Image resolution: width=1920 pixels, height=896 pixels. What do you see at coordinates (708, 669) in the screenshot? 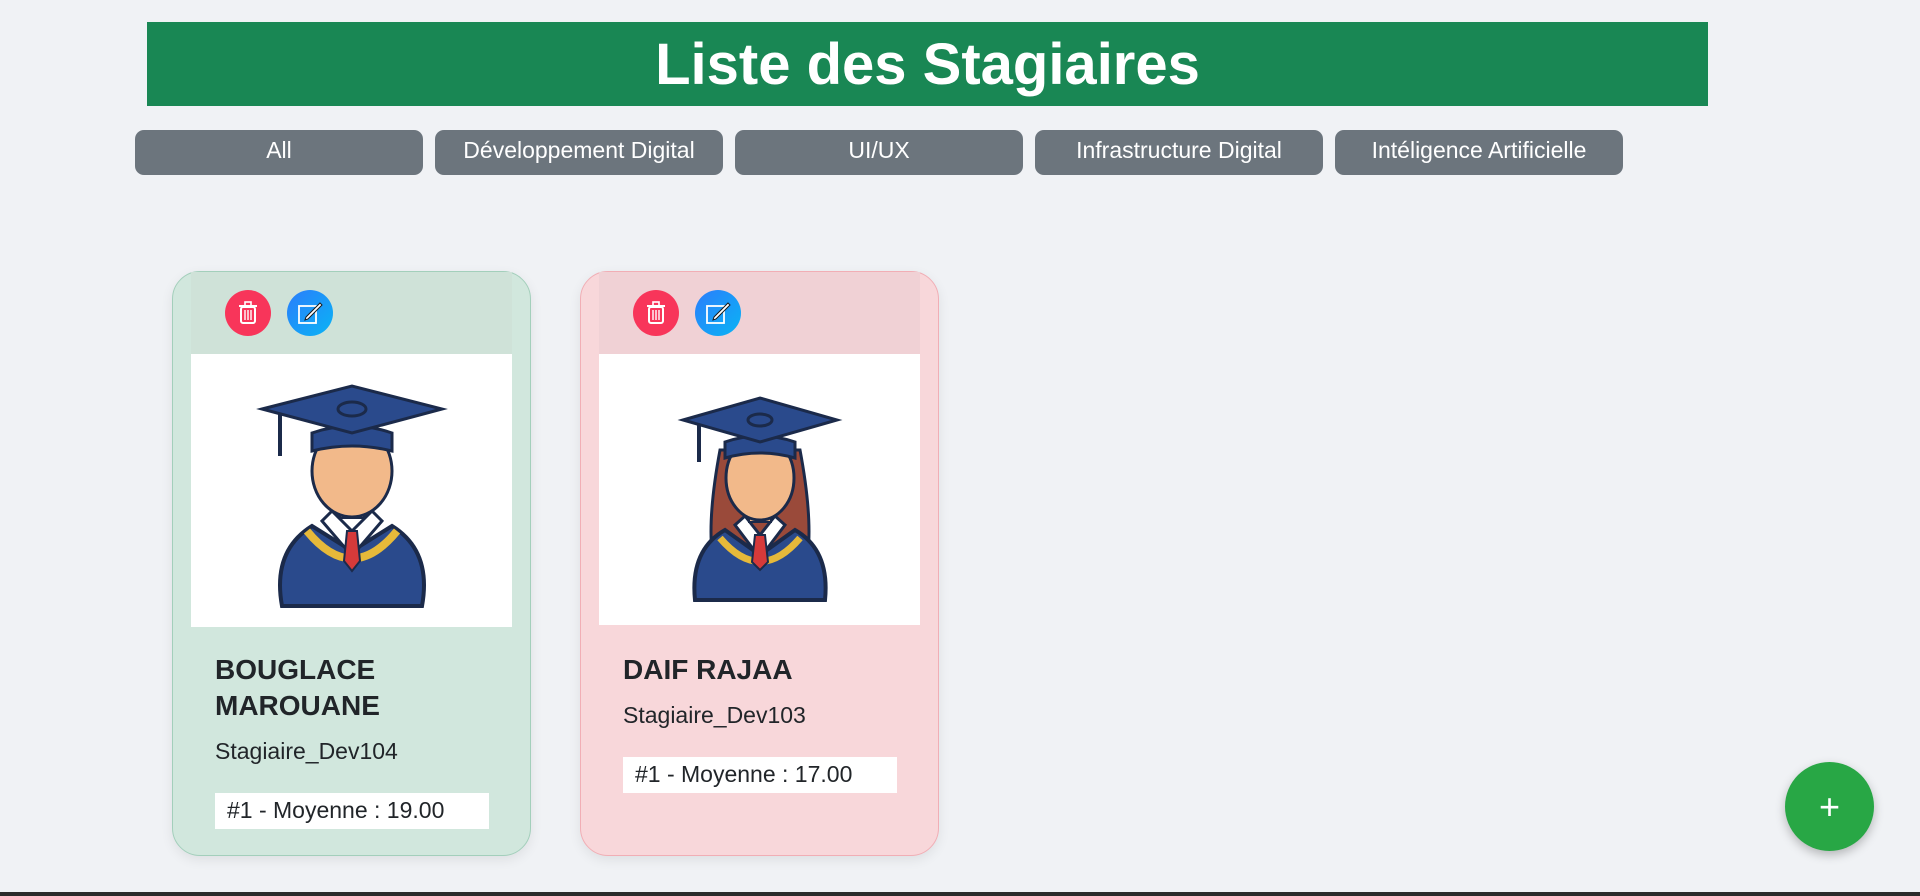
I see `stagiaire-name: DAIF RAJAA` at bounding box center [708, 669].